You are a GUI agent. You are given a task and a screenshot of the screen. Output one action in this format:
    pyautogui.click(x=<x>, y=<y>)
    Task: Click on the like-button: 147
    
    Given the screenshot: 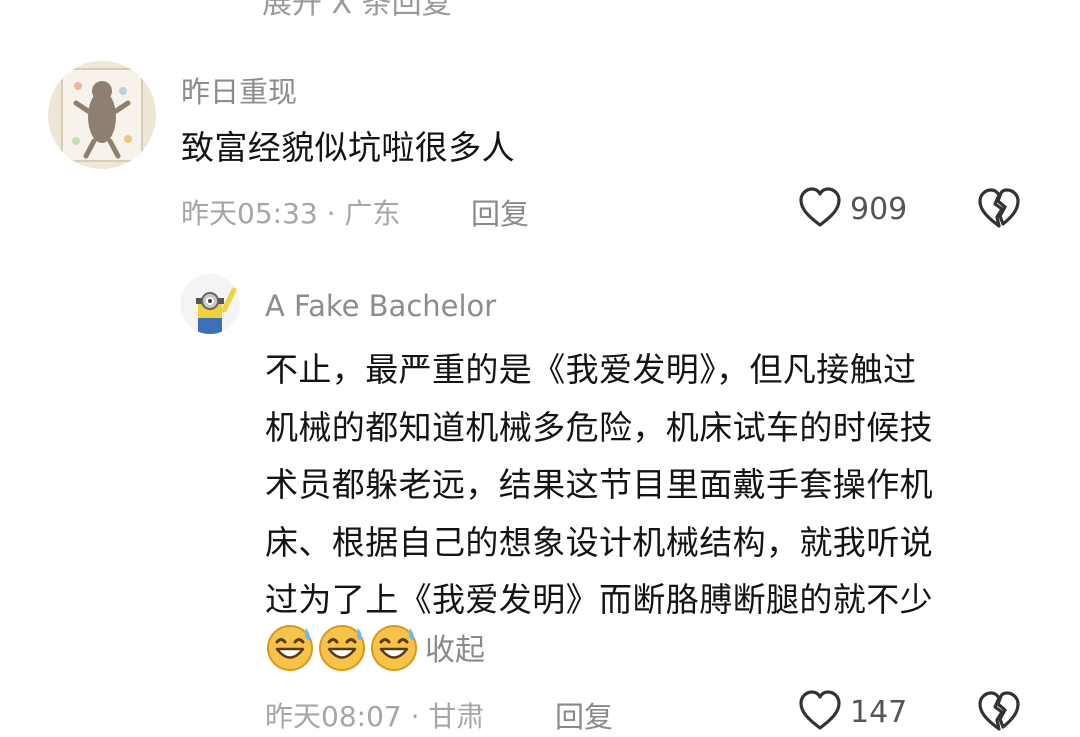 What is the action you would take?
    pyautogui.click(x=852, y=712)
    